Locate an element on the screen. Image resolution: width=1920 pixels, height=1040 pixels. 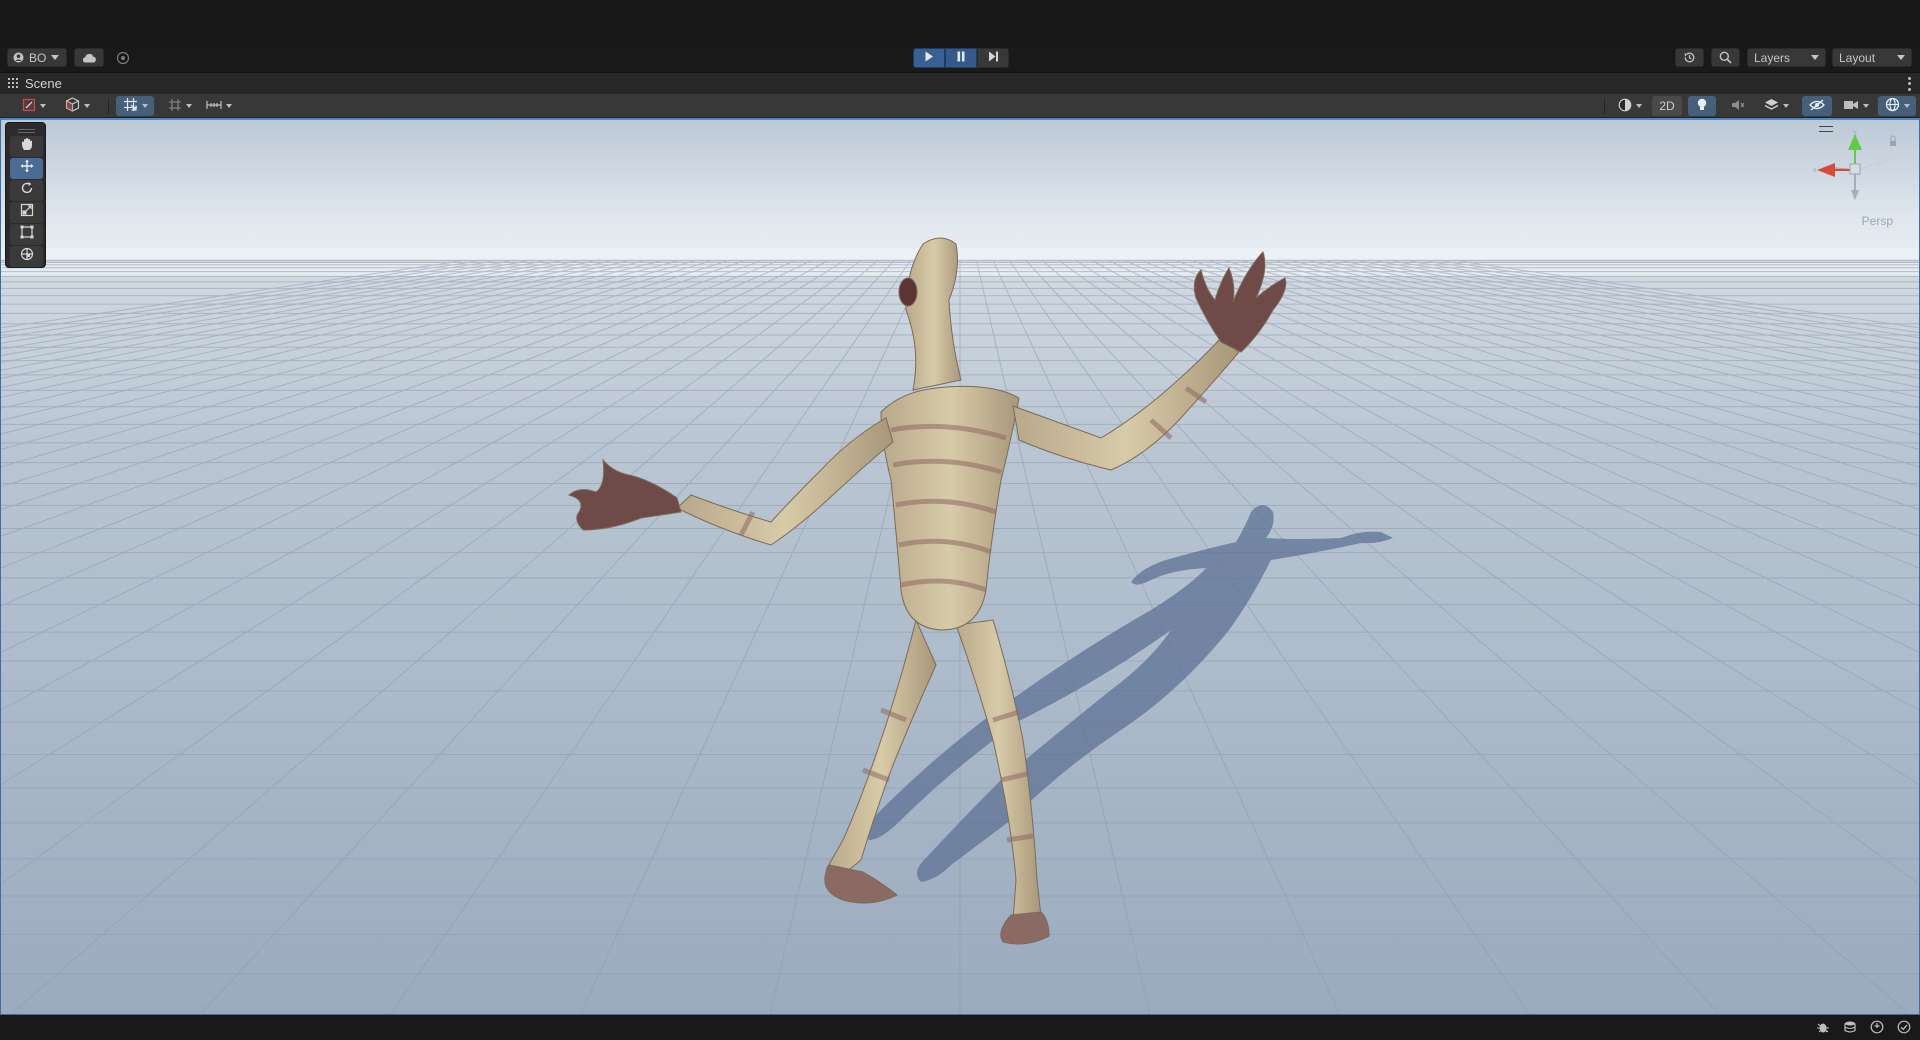
collab-icon is located at coordinates (123, 58).